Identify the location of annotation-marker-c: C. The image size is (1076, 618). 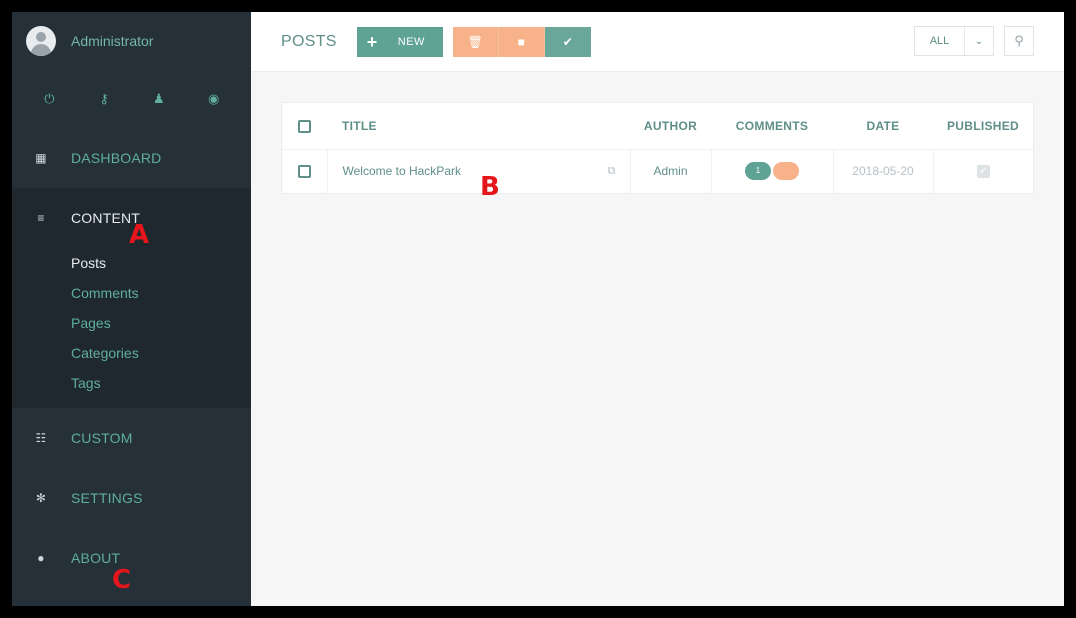
(122, 580).